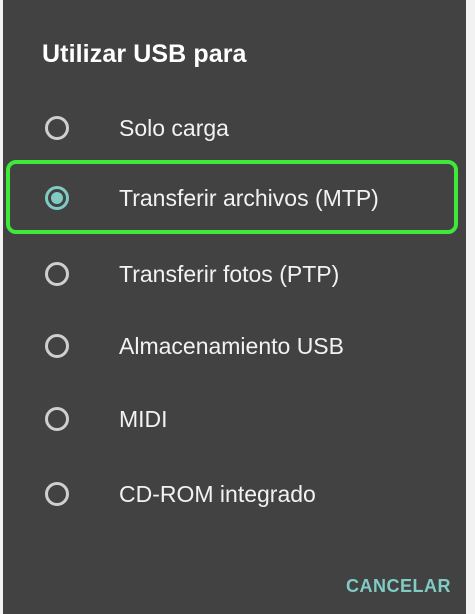 The height and width of the screenshot is (614, 475). I want to click on option-cd-rom-integrado: CD-ROM integrado, so click(233, 494).